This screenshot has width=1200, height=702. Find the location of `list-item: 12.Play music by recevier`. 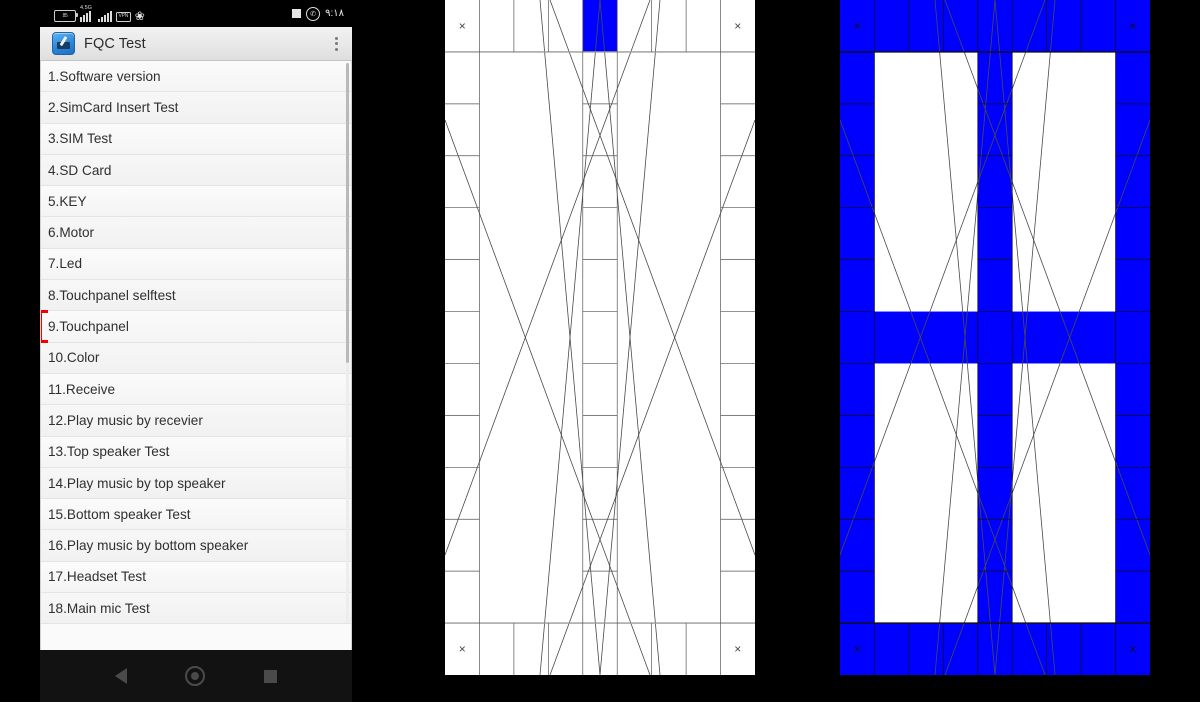

list-item: 12.Play music by recevier is located at coordinates (196, 421).